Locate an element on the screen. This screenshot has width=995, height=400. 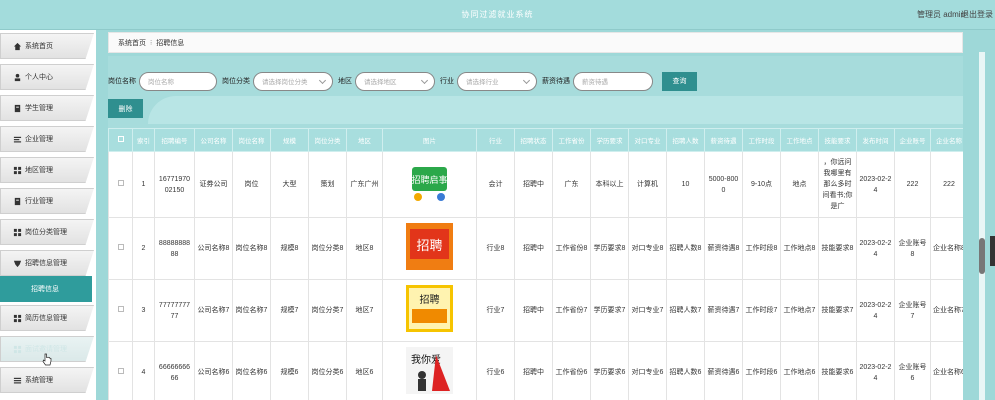
post-name-label: 岗位名称 is located at coordinates (122, 81).